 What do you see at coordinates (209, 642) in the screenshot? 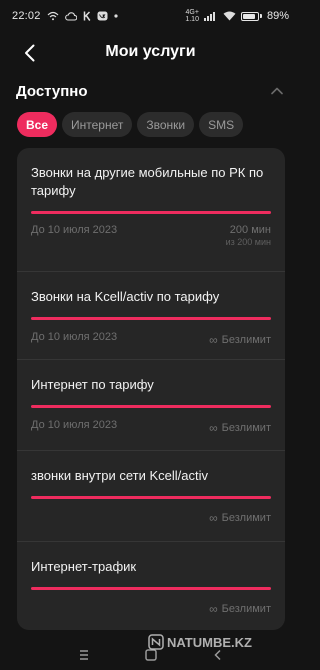
I see `watermark-text: NATUMBE.KZ` at bounding box center [209, 642].